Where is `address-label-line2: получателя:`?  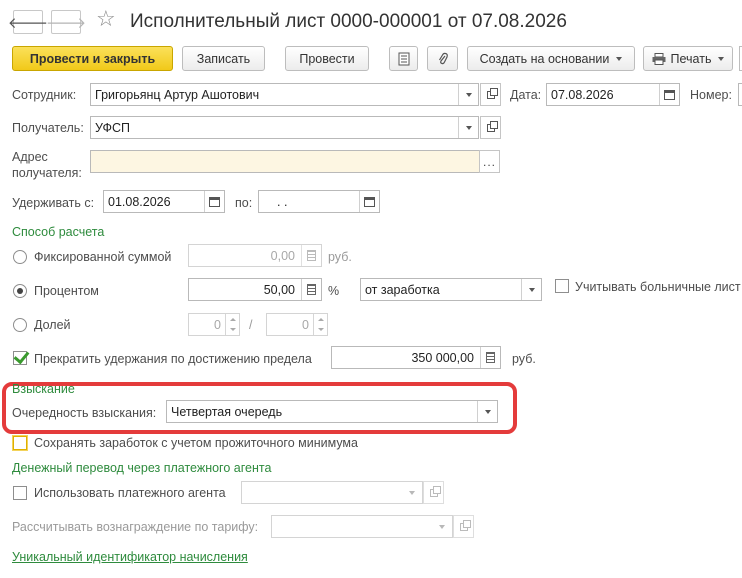 address-label-line2: получателя: is located at coordinates (47, 173).